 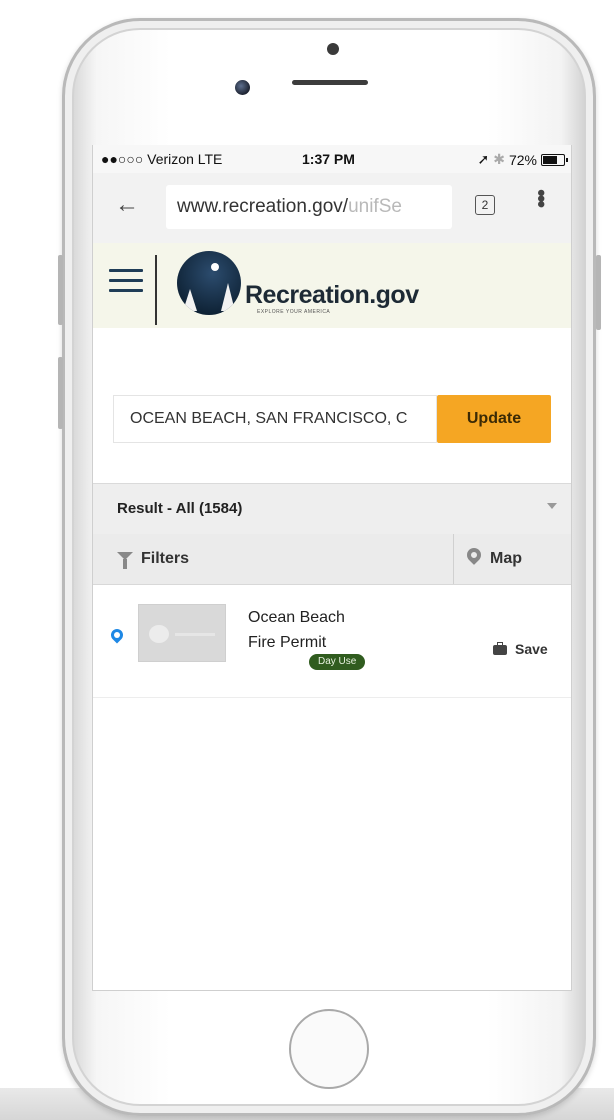 I want to click on url-field: www.recreation.gov/unifSe, so click(x=309, y=207).